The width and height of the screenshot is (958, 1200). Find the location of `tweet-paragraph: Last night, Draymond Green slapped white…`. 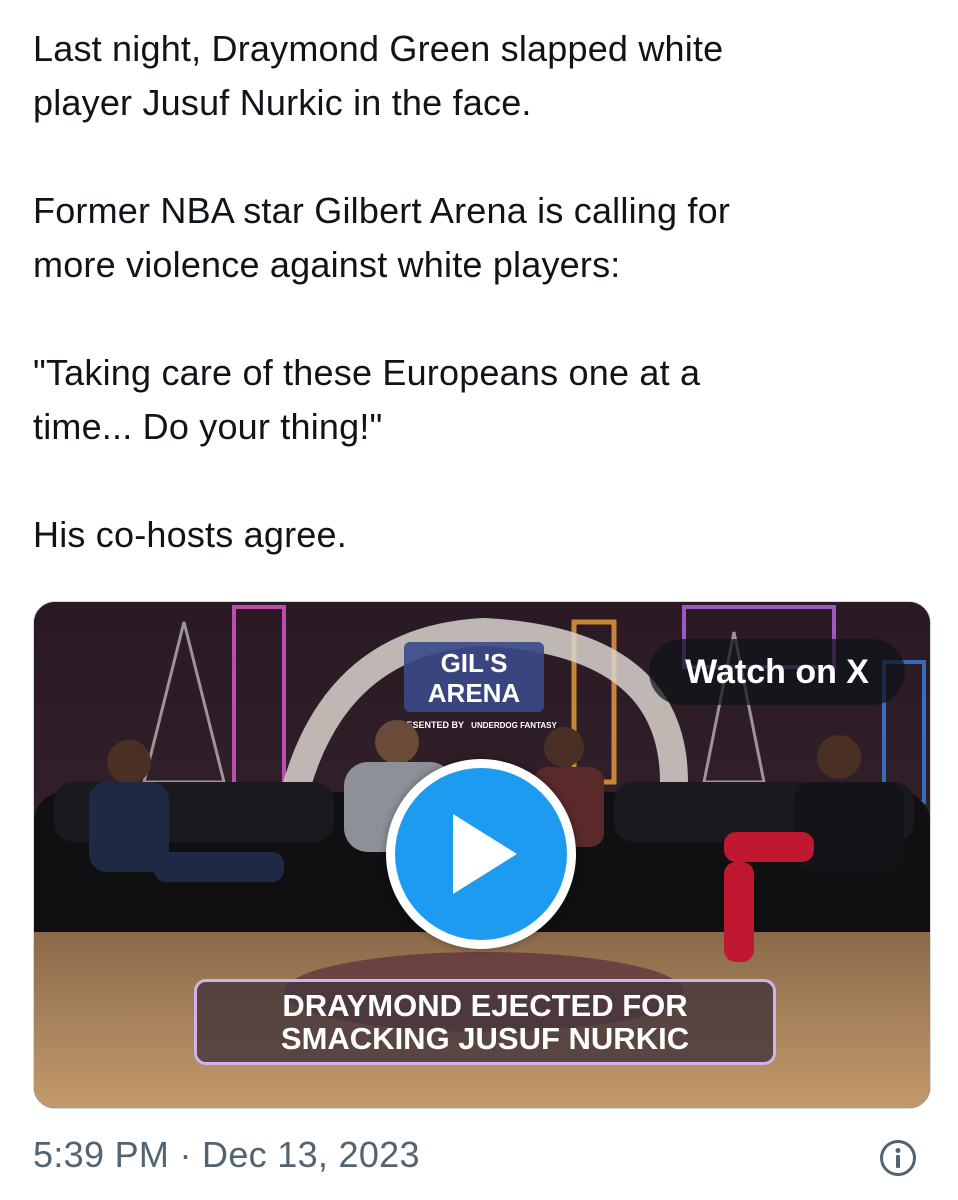

tweet-paragraph: Last night, Draymond Green slapped white… is located at coordinates (378, 75).